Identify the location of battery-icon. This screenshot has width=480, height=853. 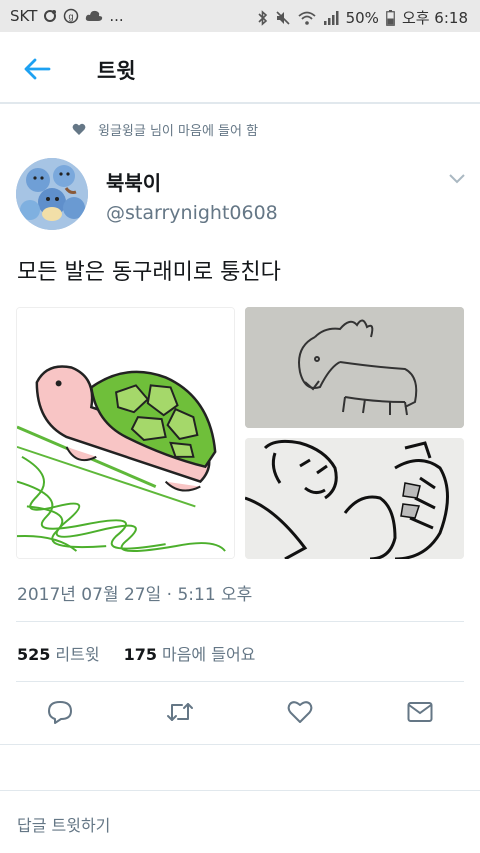
(390, 17).